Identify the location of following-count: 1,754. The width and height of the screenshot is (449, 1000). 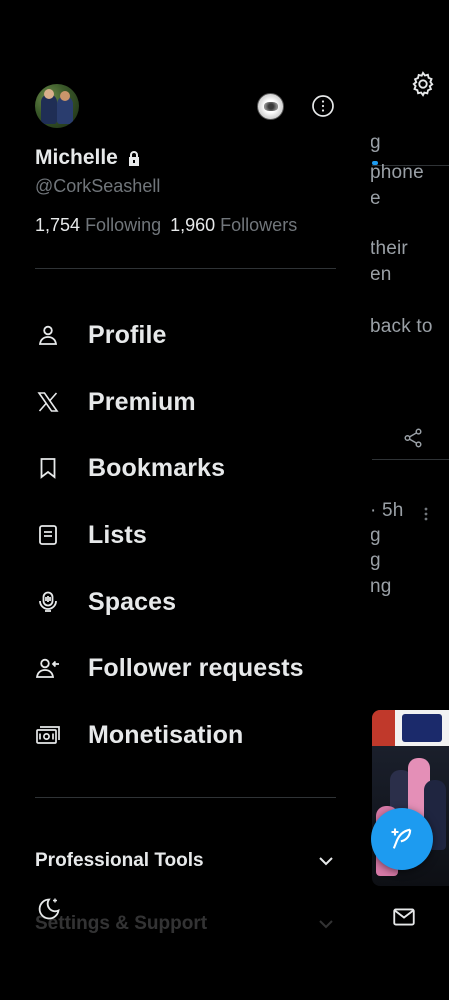
(58, 225).